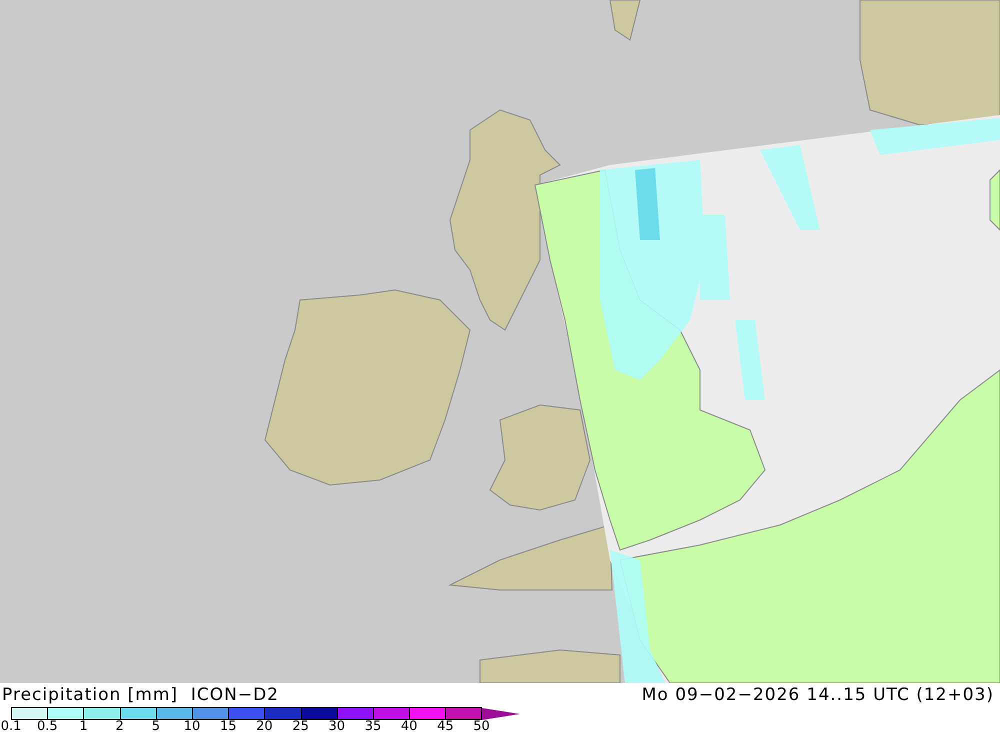  I want to click on legend-tick-label: 2, so click(120, 726).